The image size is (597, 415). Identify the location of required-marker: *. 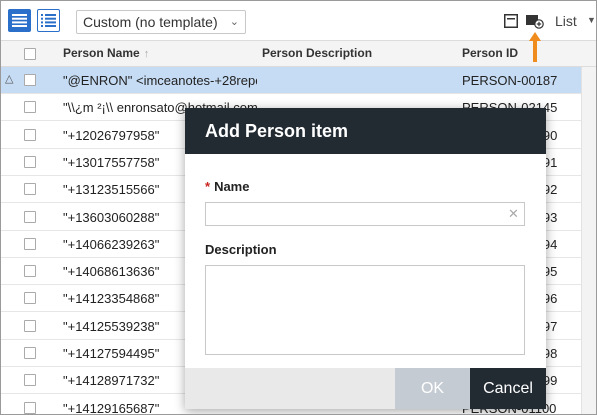
(208, 186).